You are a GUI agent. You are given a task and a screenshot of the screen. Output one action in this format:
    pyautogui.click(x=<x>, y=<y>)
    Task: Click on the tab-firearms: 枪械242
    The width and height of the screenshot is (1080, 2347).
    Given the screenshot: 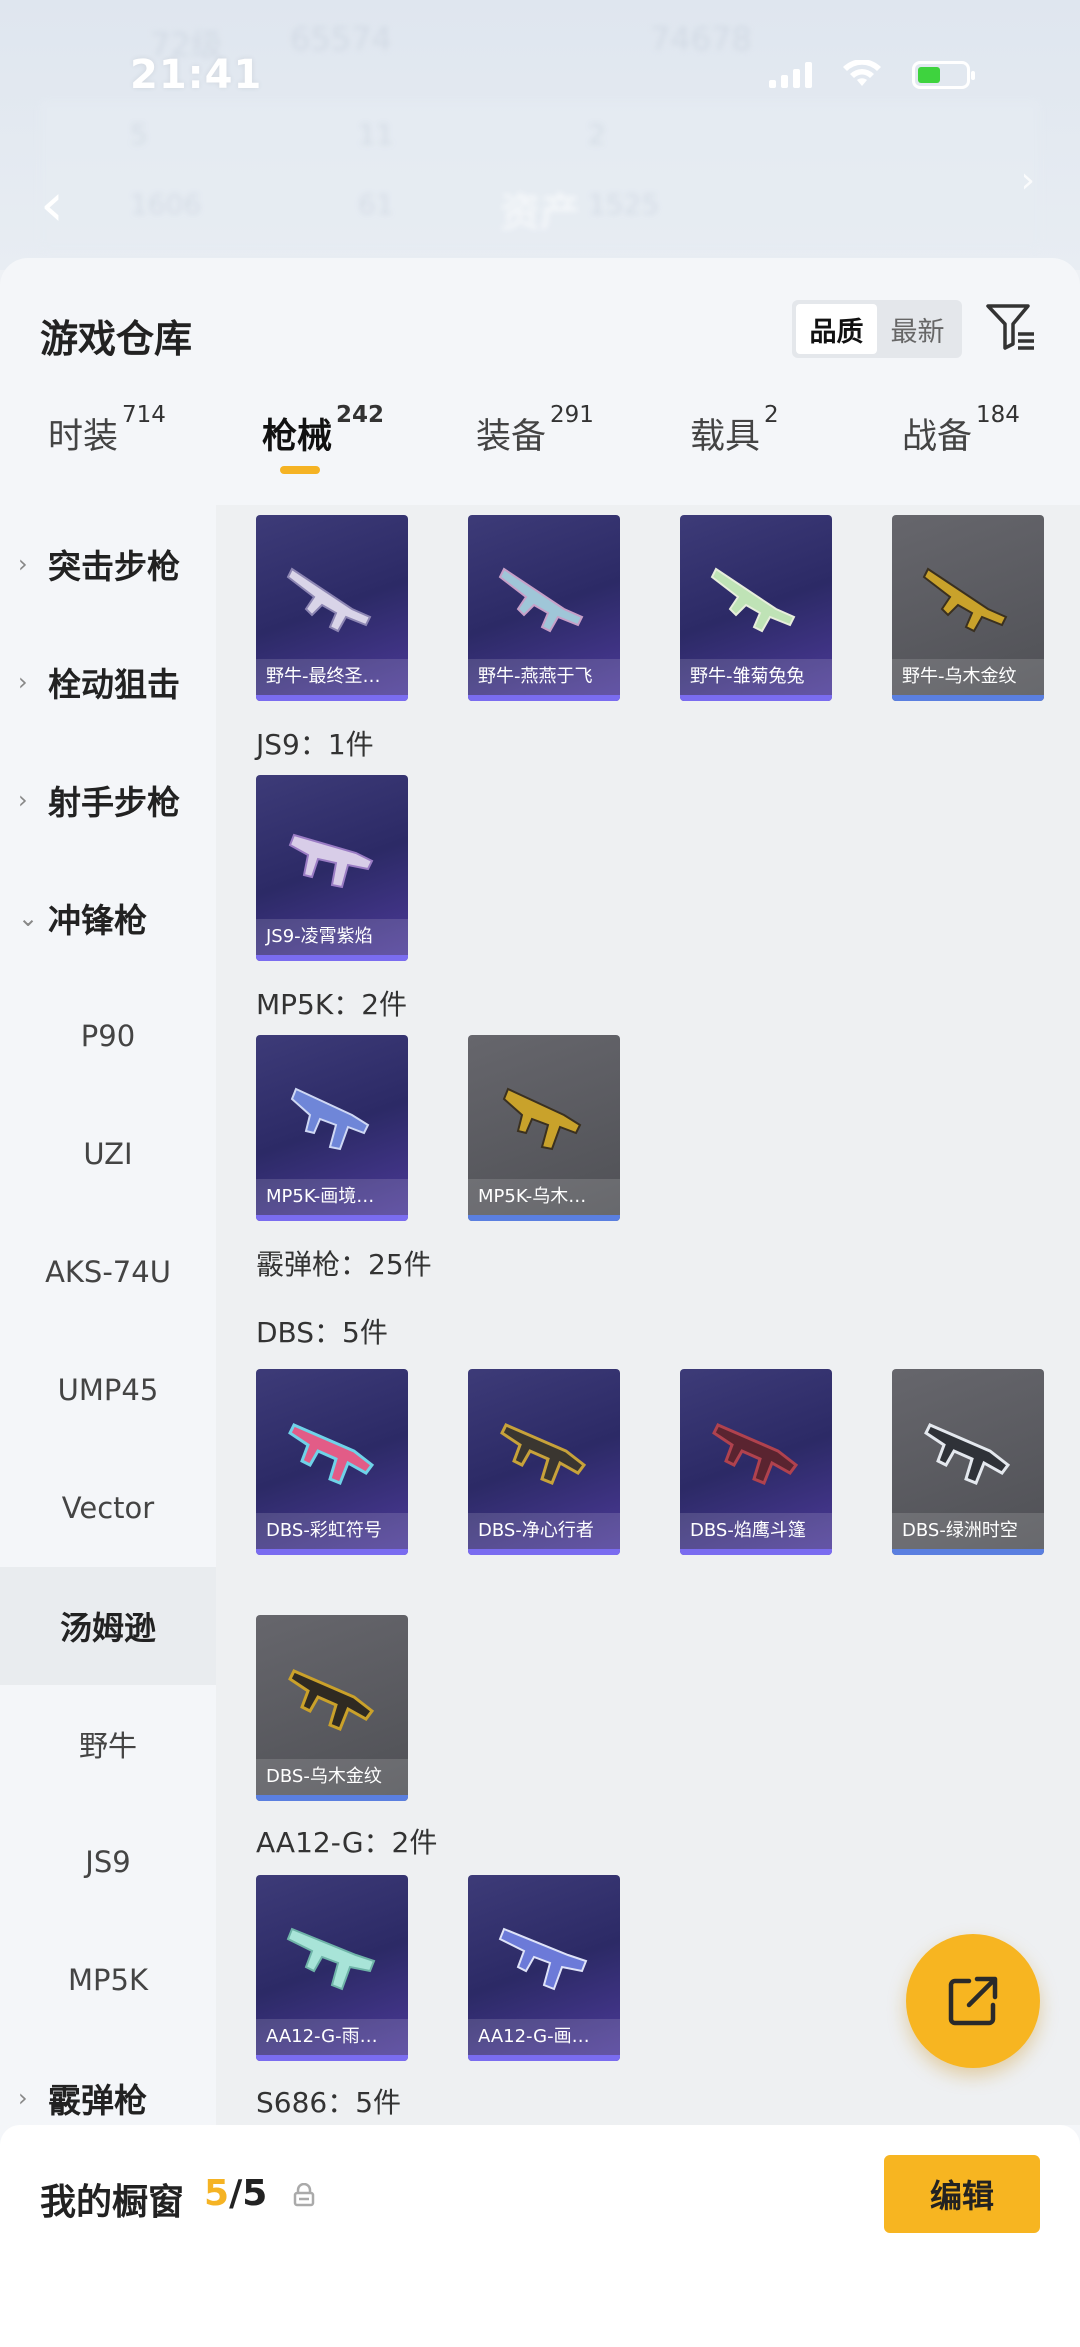 What is the action you would take?
    pyautogui.click(x=323, y=438)
    